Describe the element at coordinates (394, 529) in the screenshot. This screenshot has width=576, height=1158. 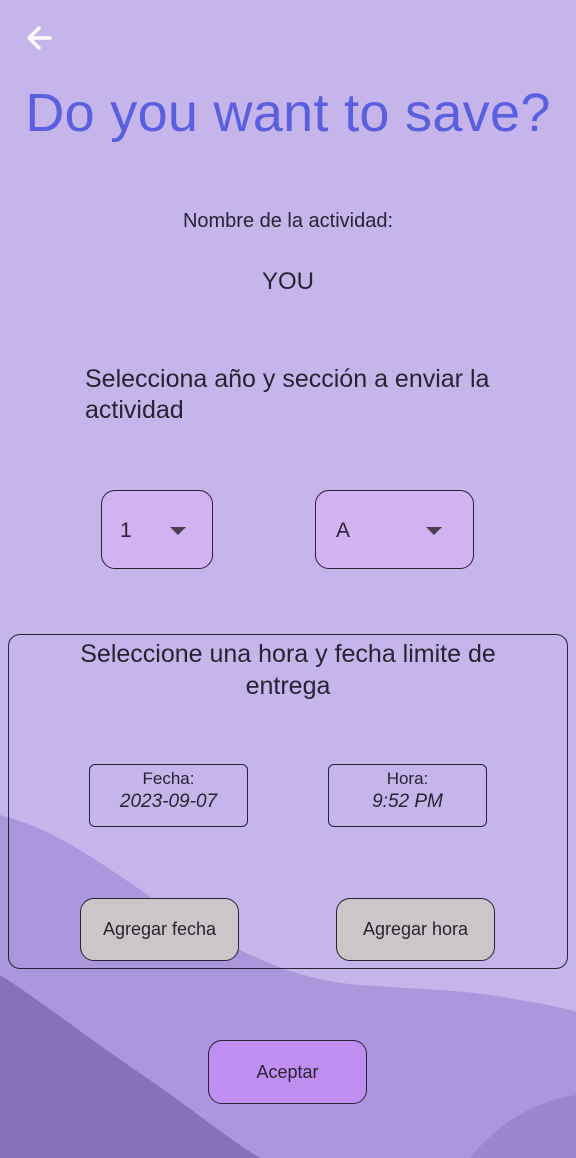
I see `section-dropdown: A` at that location.